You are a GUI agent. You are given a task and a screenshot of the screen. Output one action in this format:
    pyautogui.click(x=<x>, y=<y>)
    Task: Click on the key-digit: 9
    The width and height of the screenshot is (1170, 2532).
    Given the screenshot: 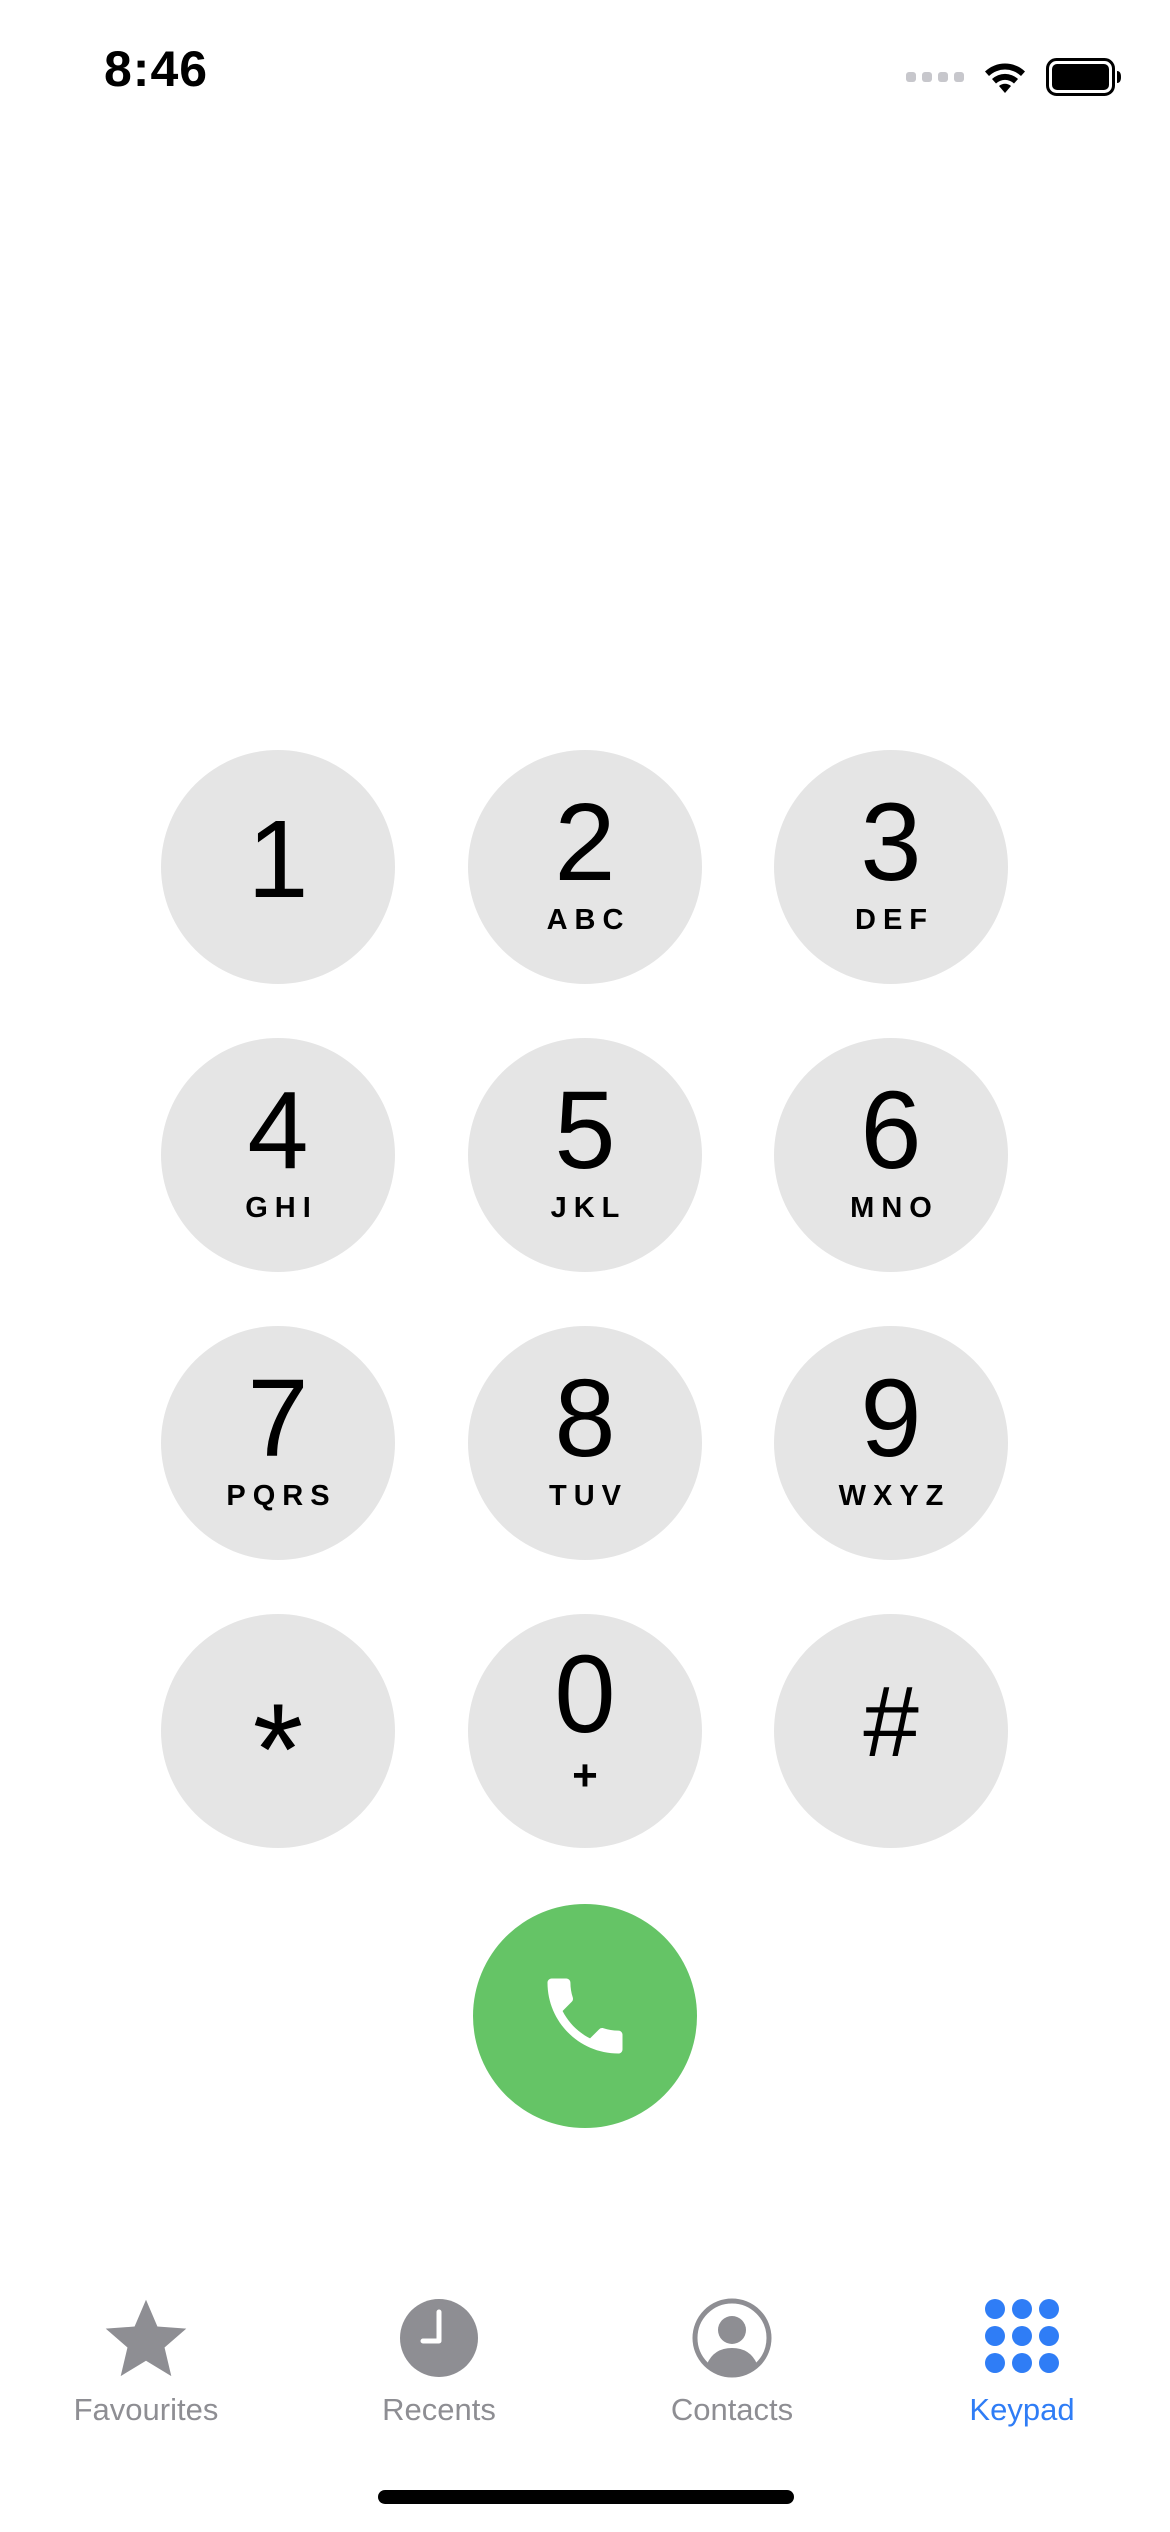 What is the action you would take?
    pyautogui.click(x=891, y=1418)
    